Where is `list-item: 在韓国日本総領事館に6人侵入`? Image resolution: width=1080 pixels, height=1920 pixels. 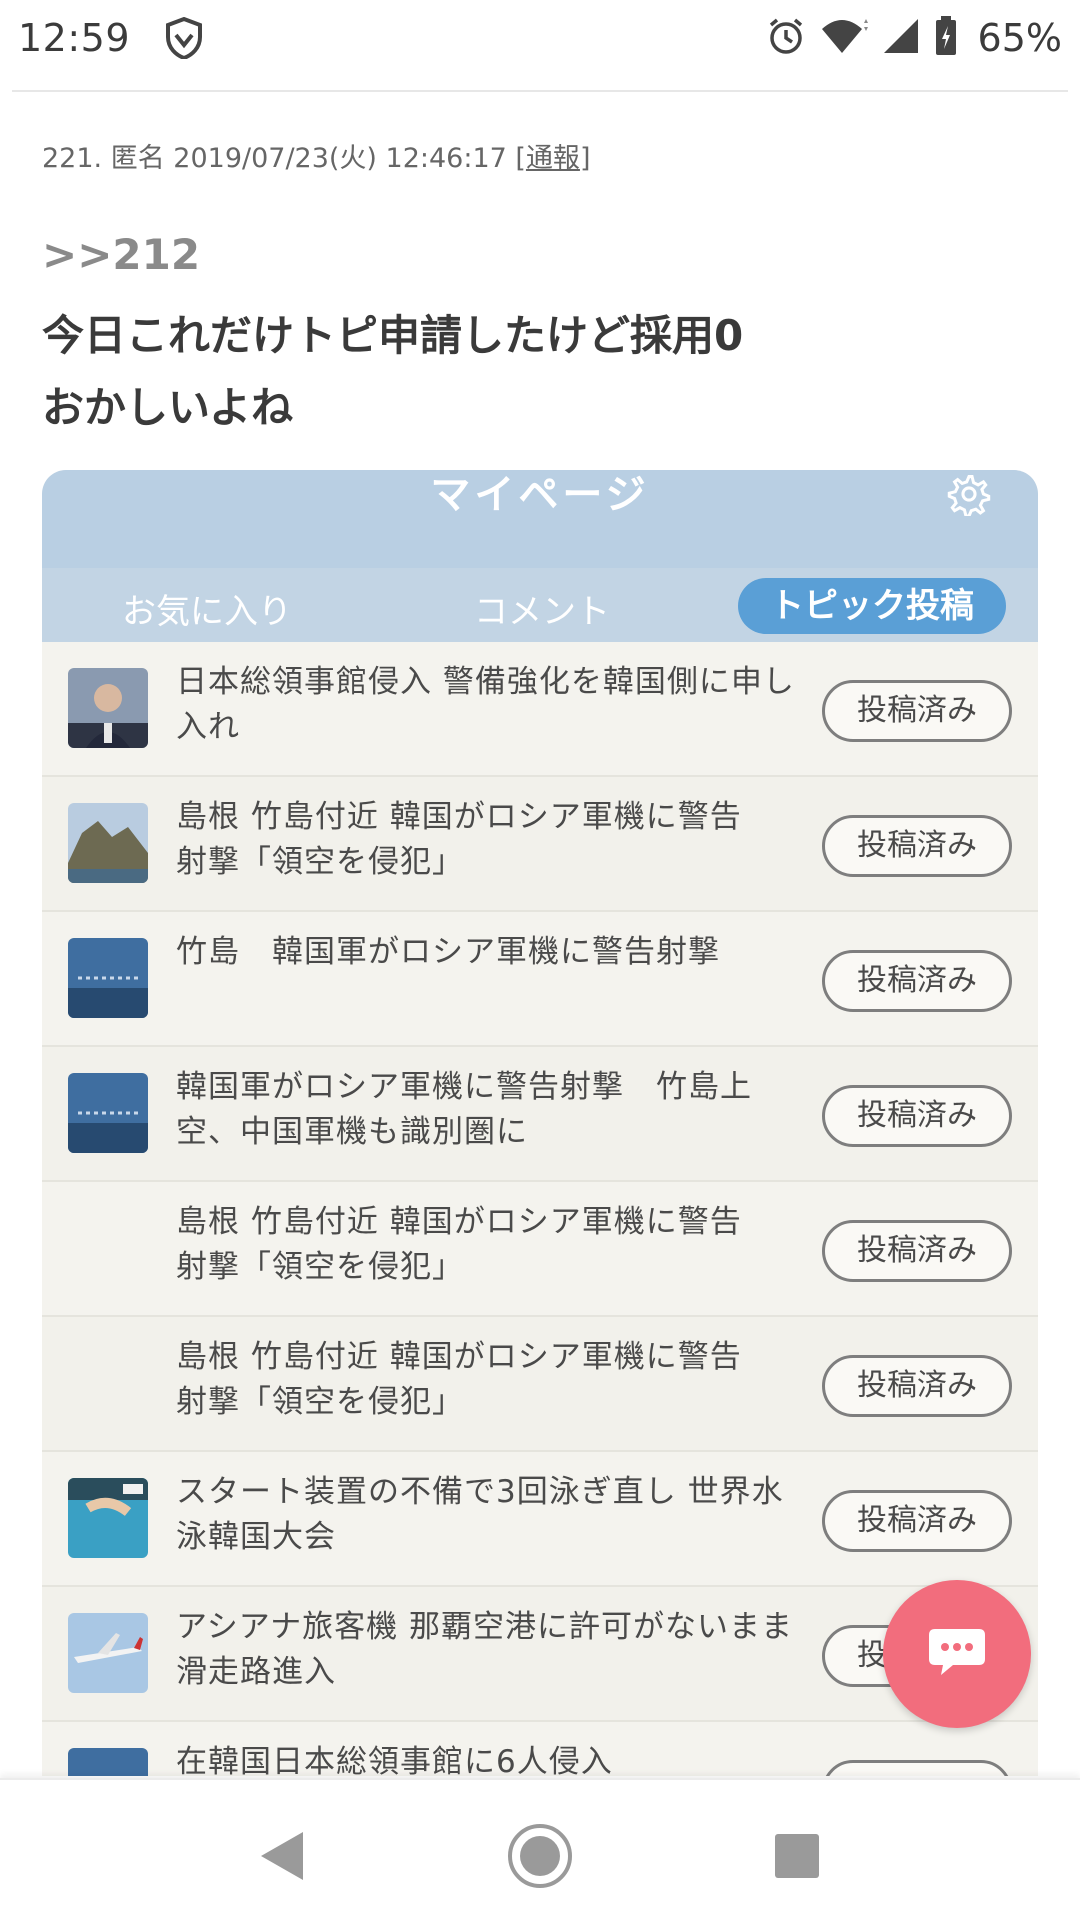
list-item: 在韓国日本総領事館に6人侵入 is located at coordinates (540, 1749).